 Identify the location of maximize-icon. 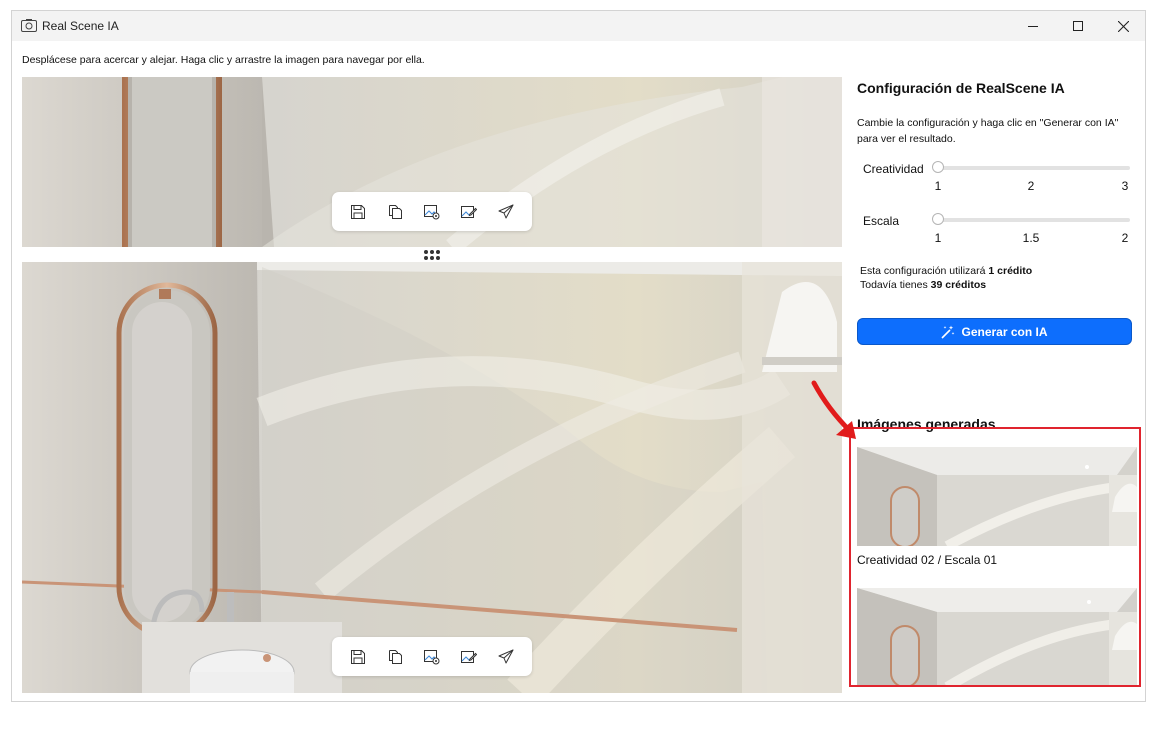
(1078, 26).